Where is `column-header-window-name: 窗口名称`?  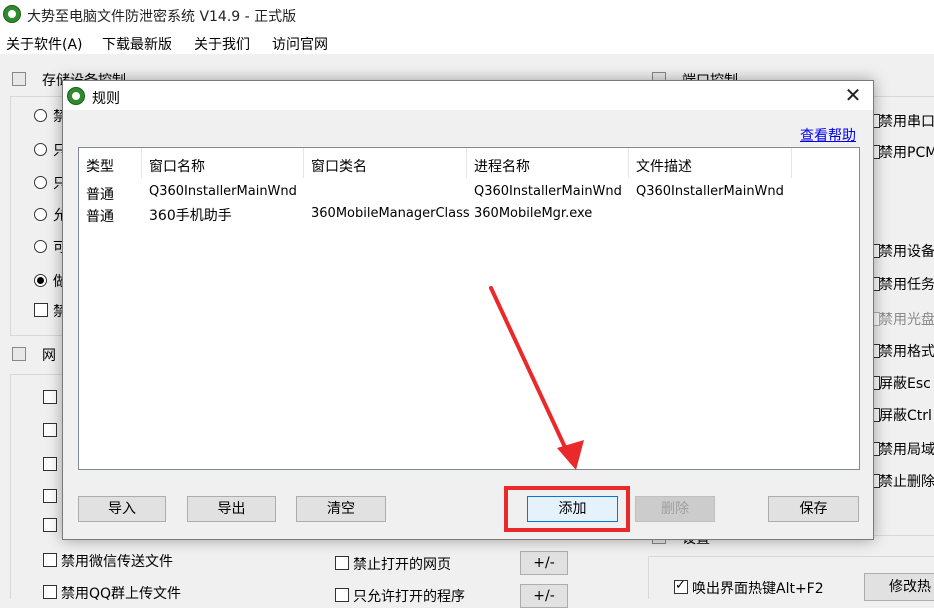
column-header-window-name: 窗口名称 is located at coordinates (177, 166).